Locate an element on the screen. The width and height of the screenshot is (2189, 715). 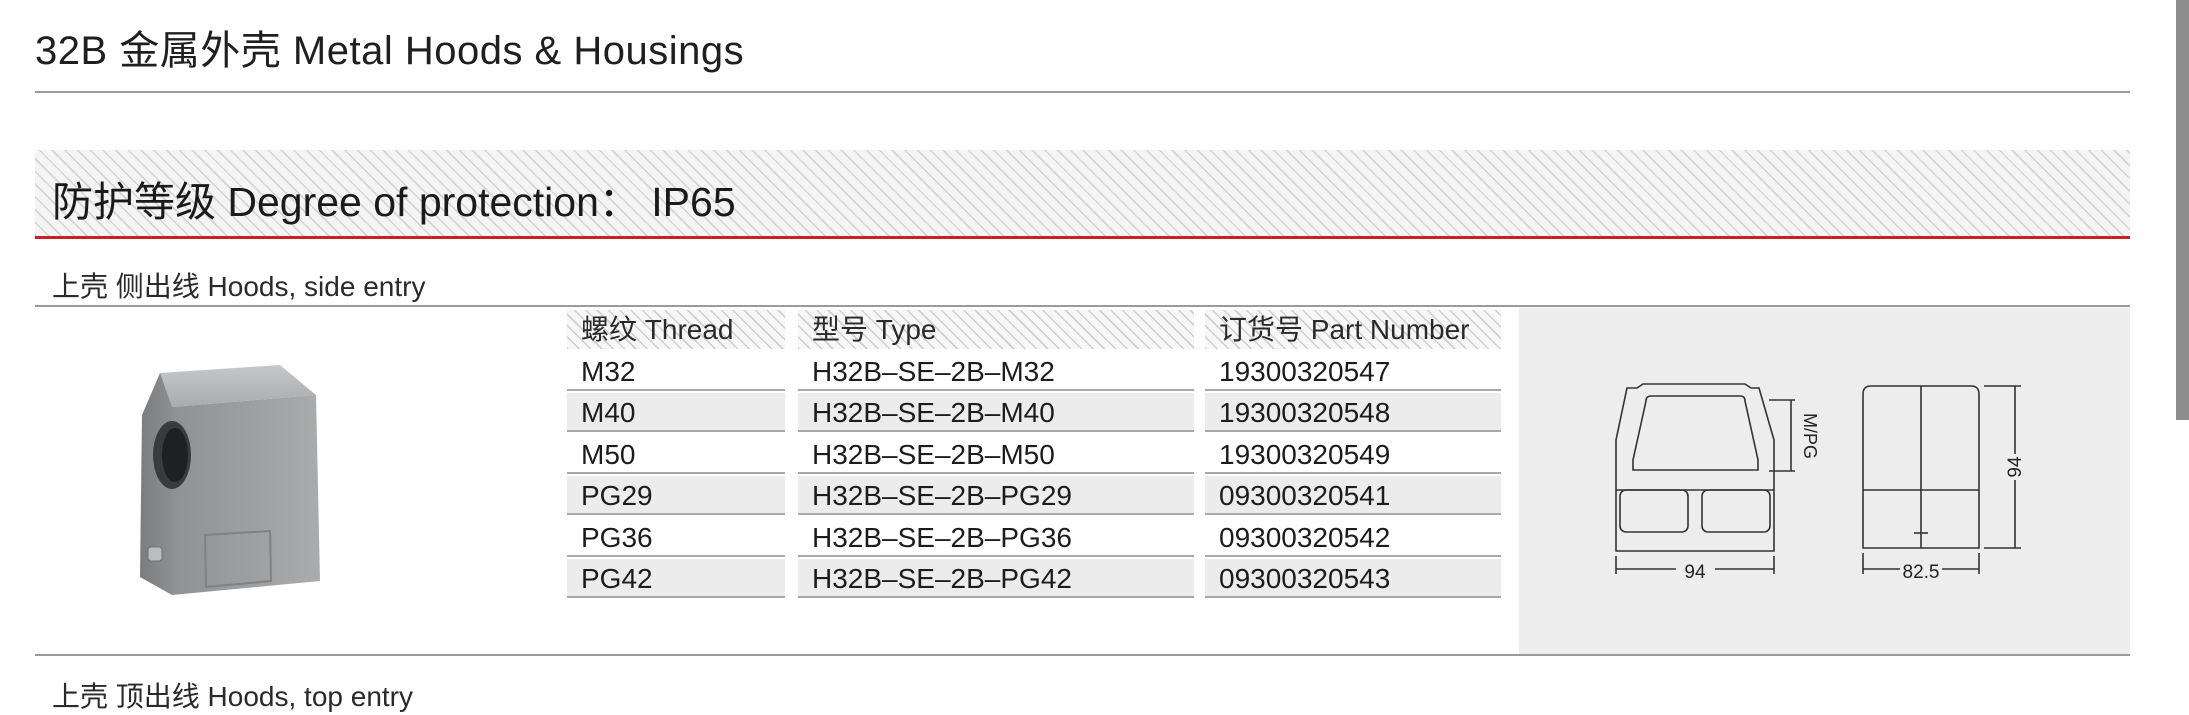
dimension-front-width: 94 is located at coordinates (1695, 572).